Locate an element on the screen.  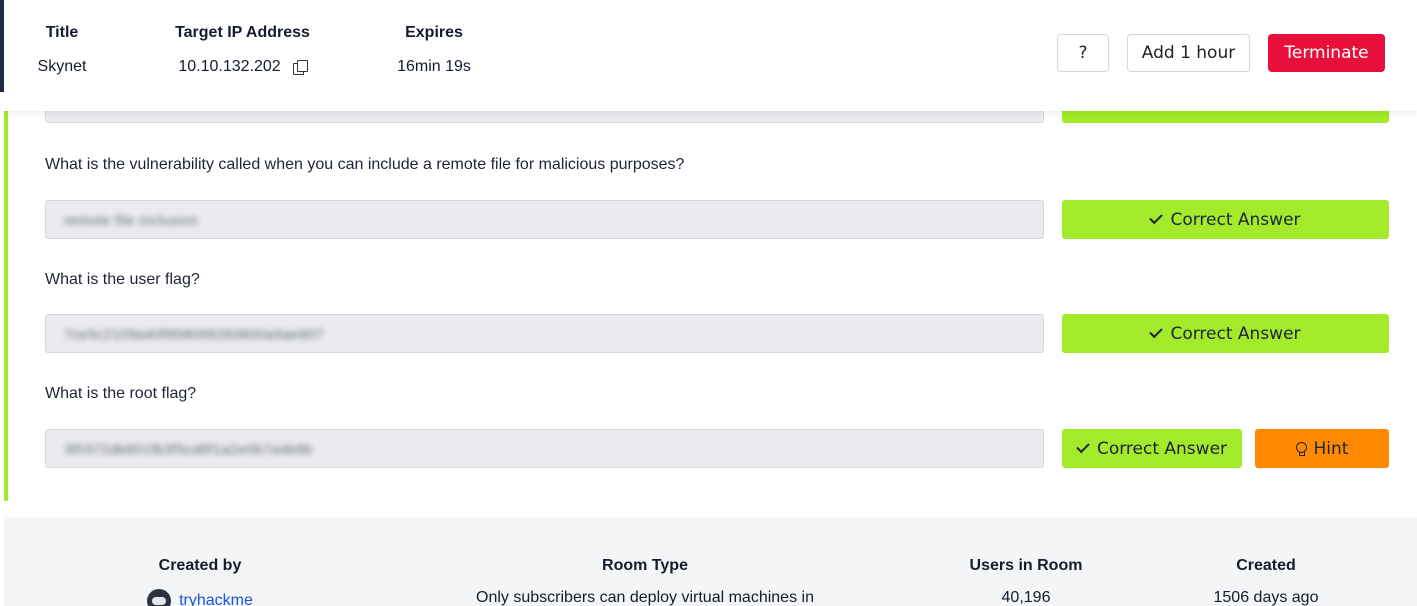
machine-title-value: Skynet is located at coordinates (62, 66).